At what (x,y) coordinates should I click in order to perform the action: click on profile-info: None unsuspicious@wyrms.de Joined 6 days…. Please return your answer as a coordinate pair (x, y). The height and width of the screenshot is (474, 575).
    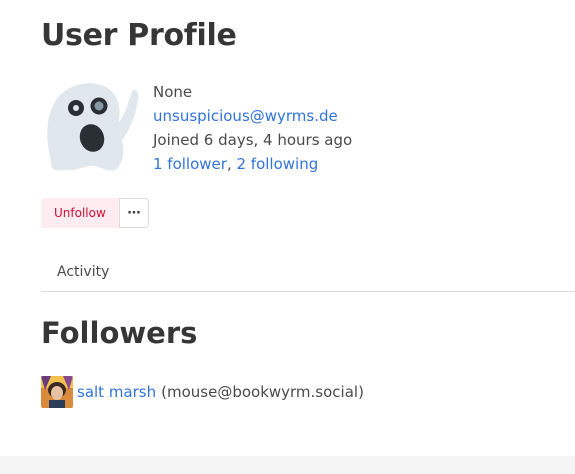
    Looking at the image, I should click on (252, 128).